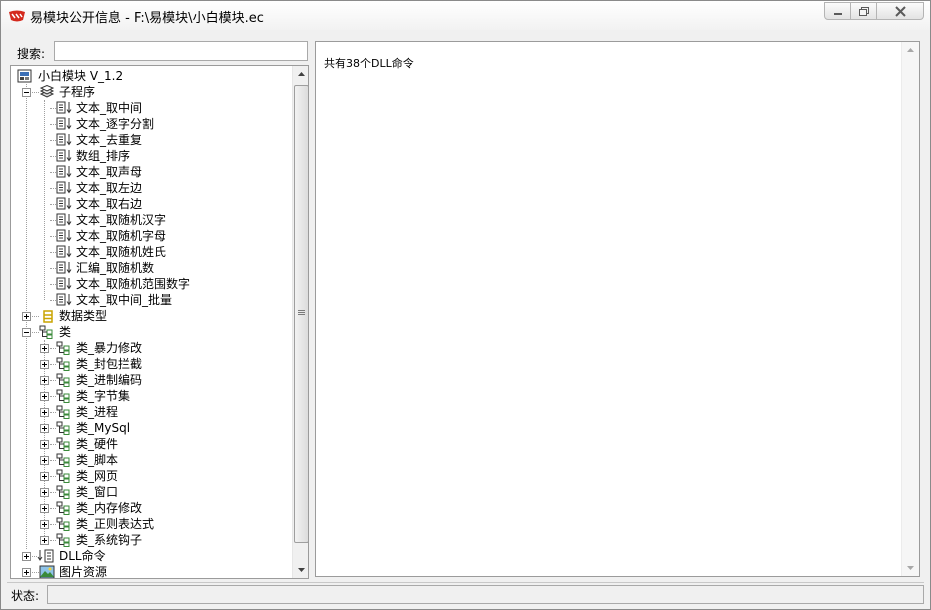 This screenshot has width=931, height=610. I want to click on tree-item-label: 类_MySql, so click(103, 428).